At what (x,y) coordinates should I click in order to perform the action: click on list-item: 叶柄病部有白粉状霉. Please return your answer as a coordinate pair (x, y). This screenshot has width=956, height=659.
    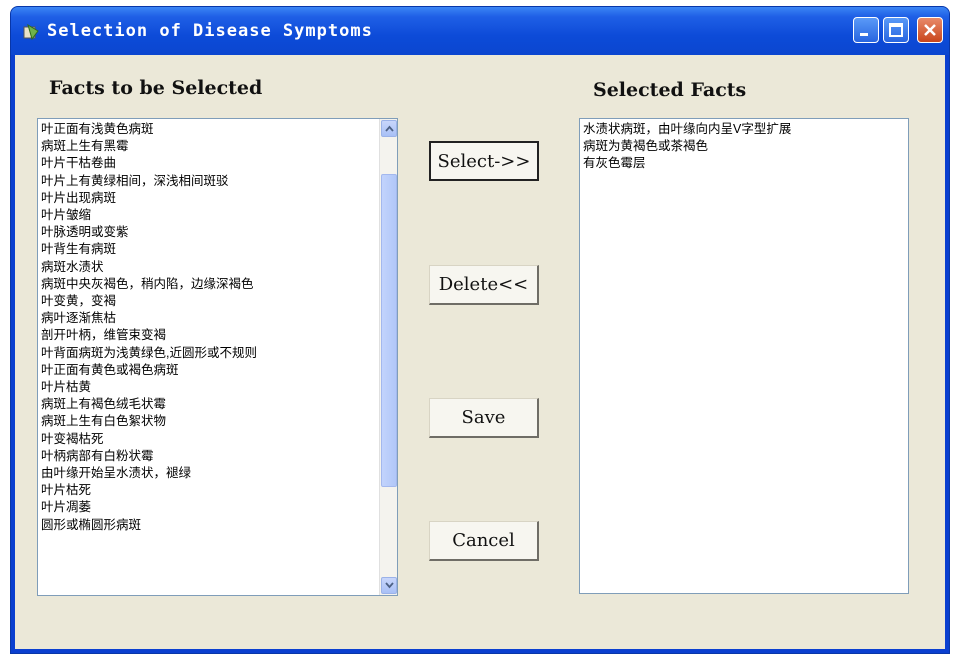
    Looking at the image, I should click on (202, 456).